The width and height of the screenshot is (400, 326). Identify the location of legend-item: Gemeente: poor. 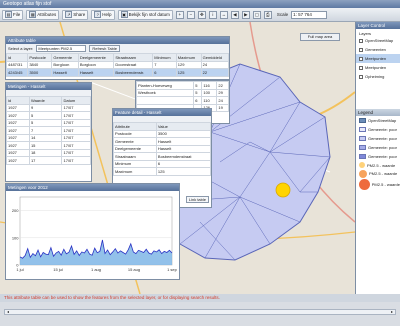
(378, 129).